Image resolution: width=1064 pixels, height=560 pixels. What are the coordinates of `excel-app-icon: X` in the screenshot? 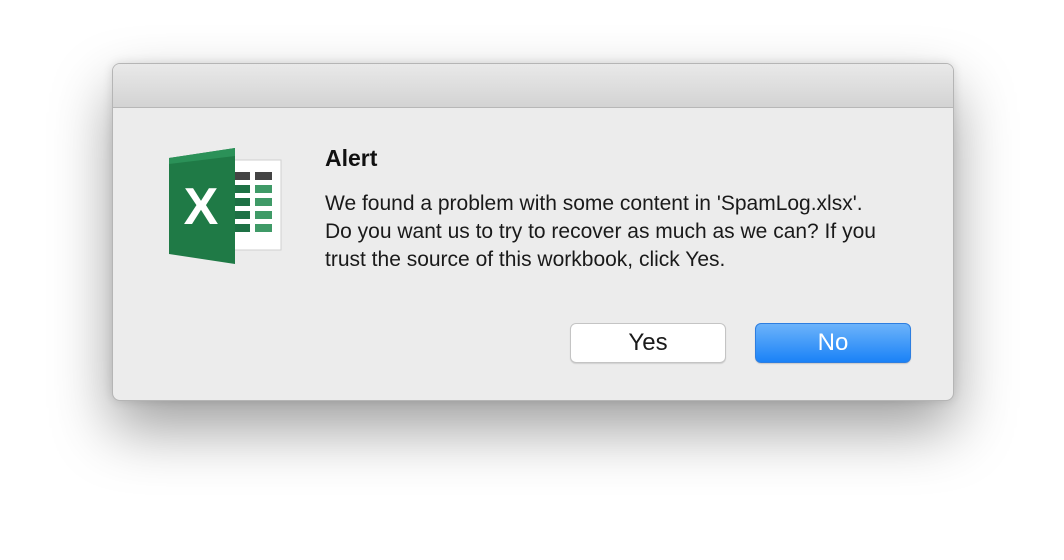 It's located at (227, 206).